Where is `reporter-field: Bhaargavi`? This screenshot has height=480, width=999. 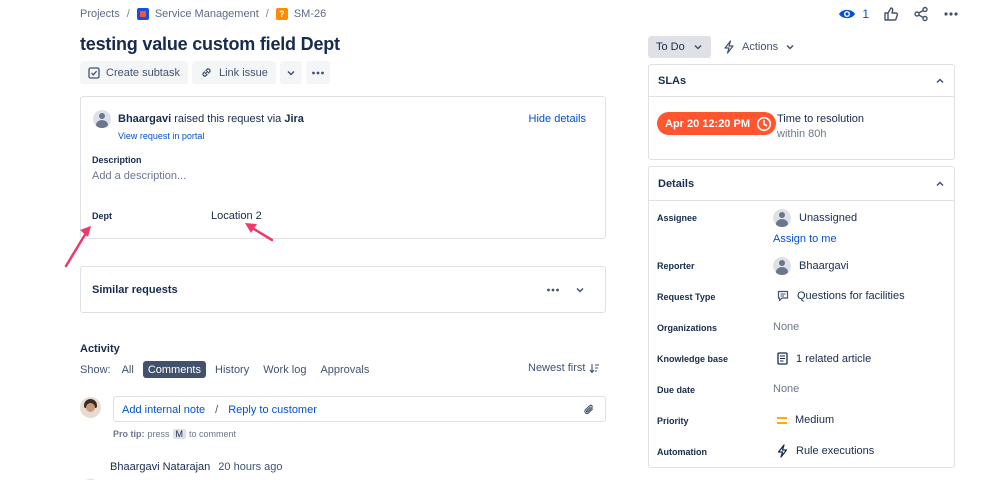
reporter-field: Bhaargavi is located at coordinates (811, 266).